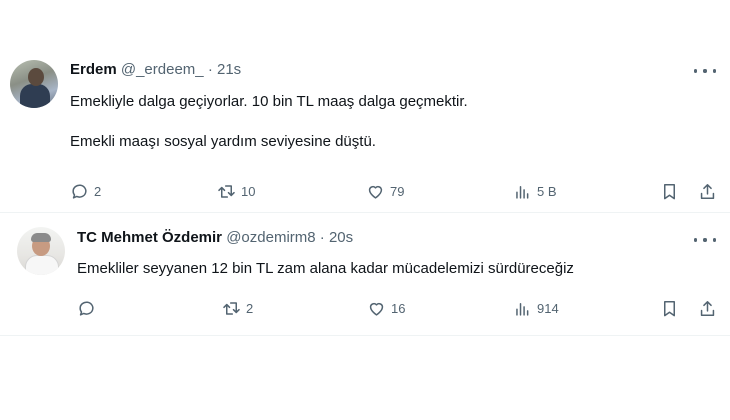  What do you see at coordinates (93, 69) in the screenshot?
I see `display-name: Erdem` at bounding box center [93, 69].